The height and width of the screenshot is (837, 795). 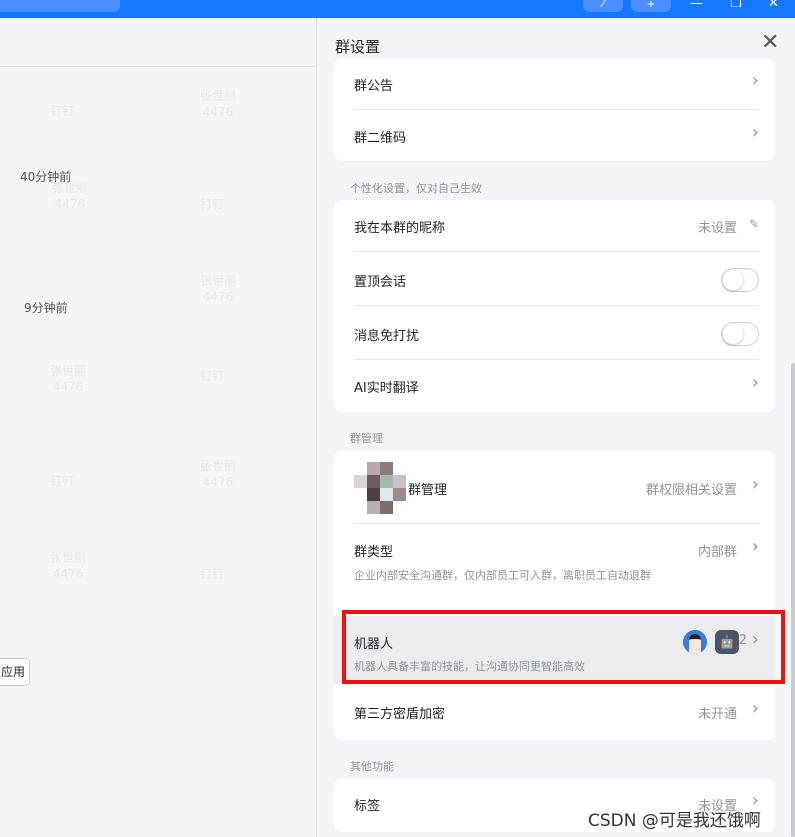 I want to click on panel-title: 群设置, so click(x=358, y=47).